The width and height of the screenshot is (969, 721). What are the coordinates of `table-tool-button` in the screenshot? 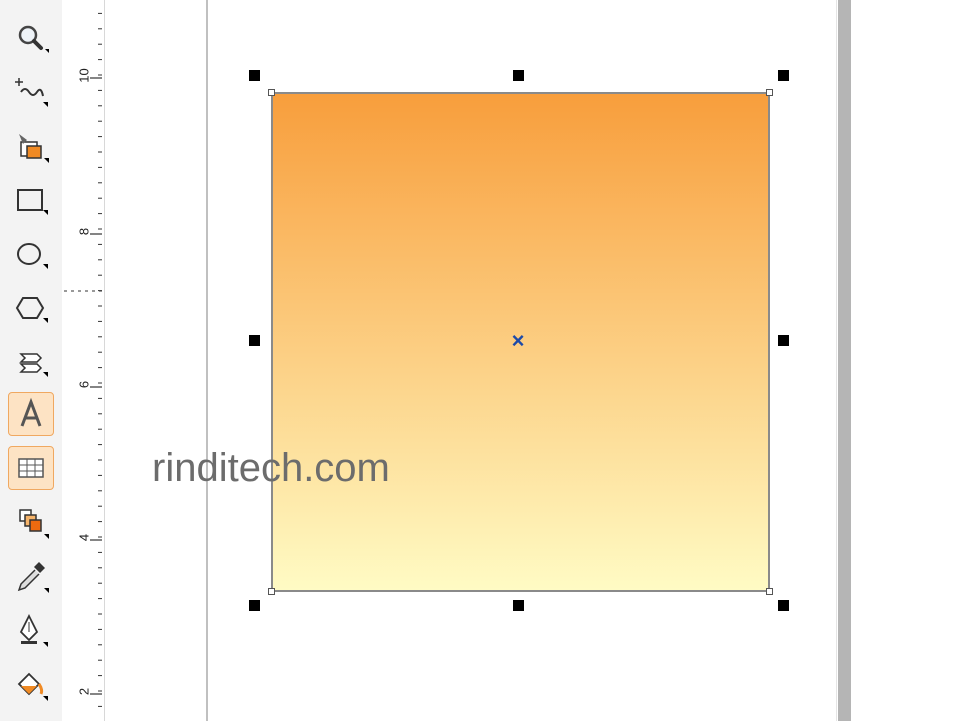 It's located at (31, 468).